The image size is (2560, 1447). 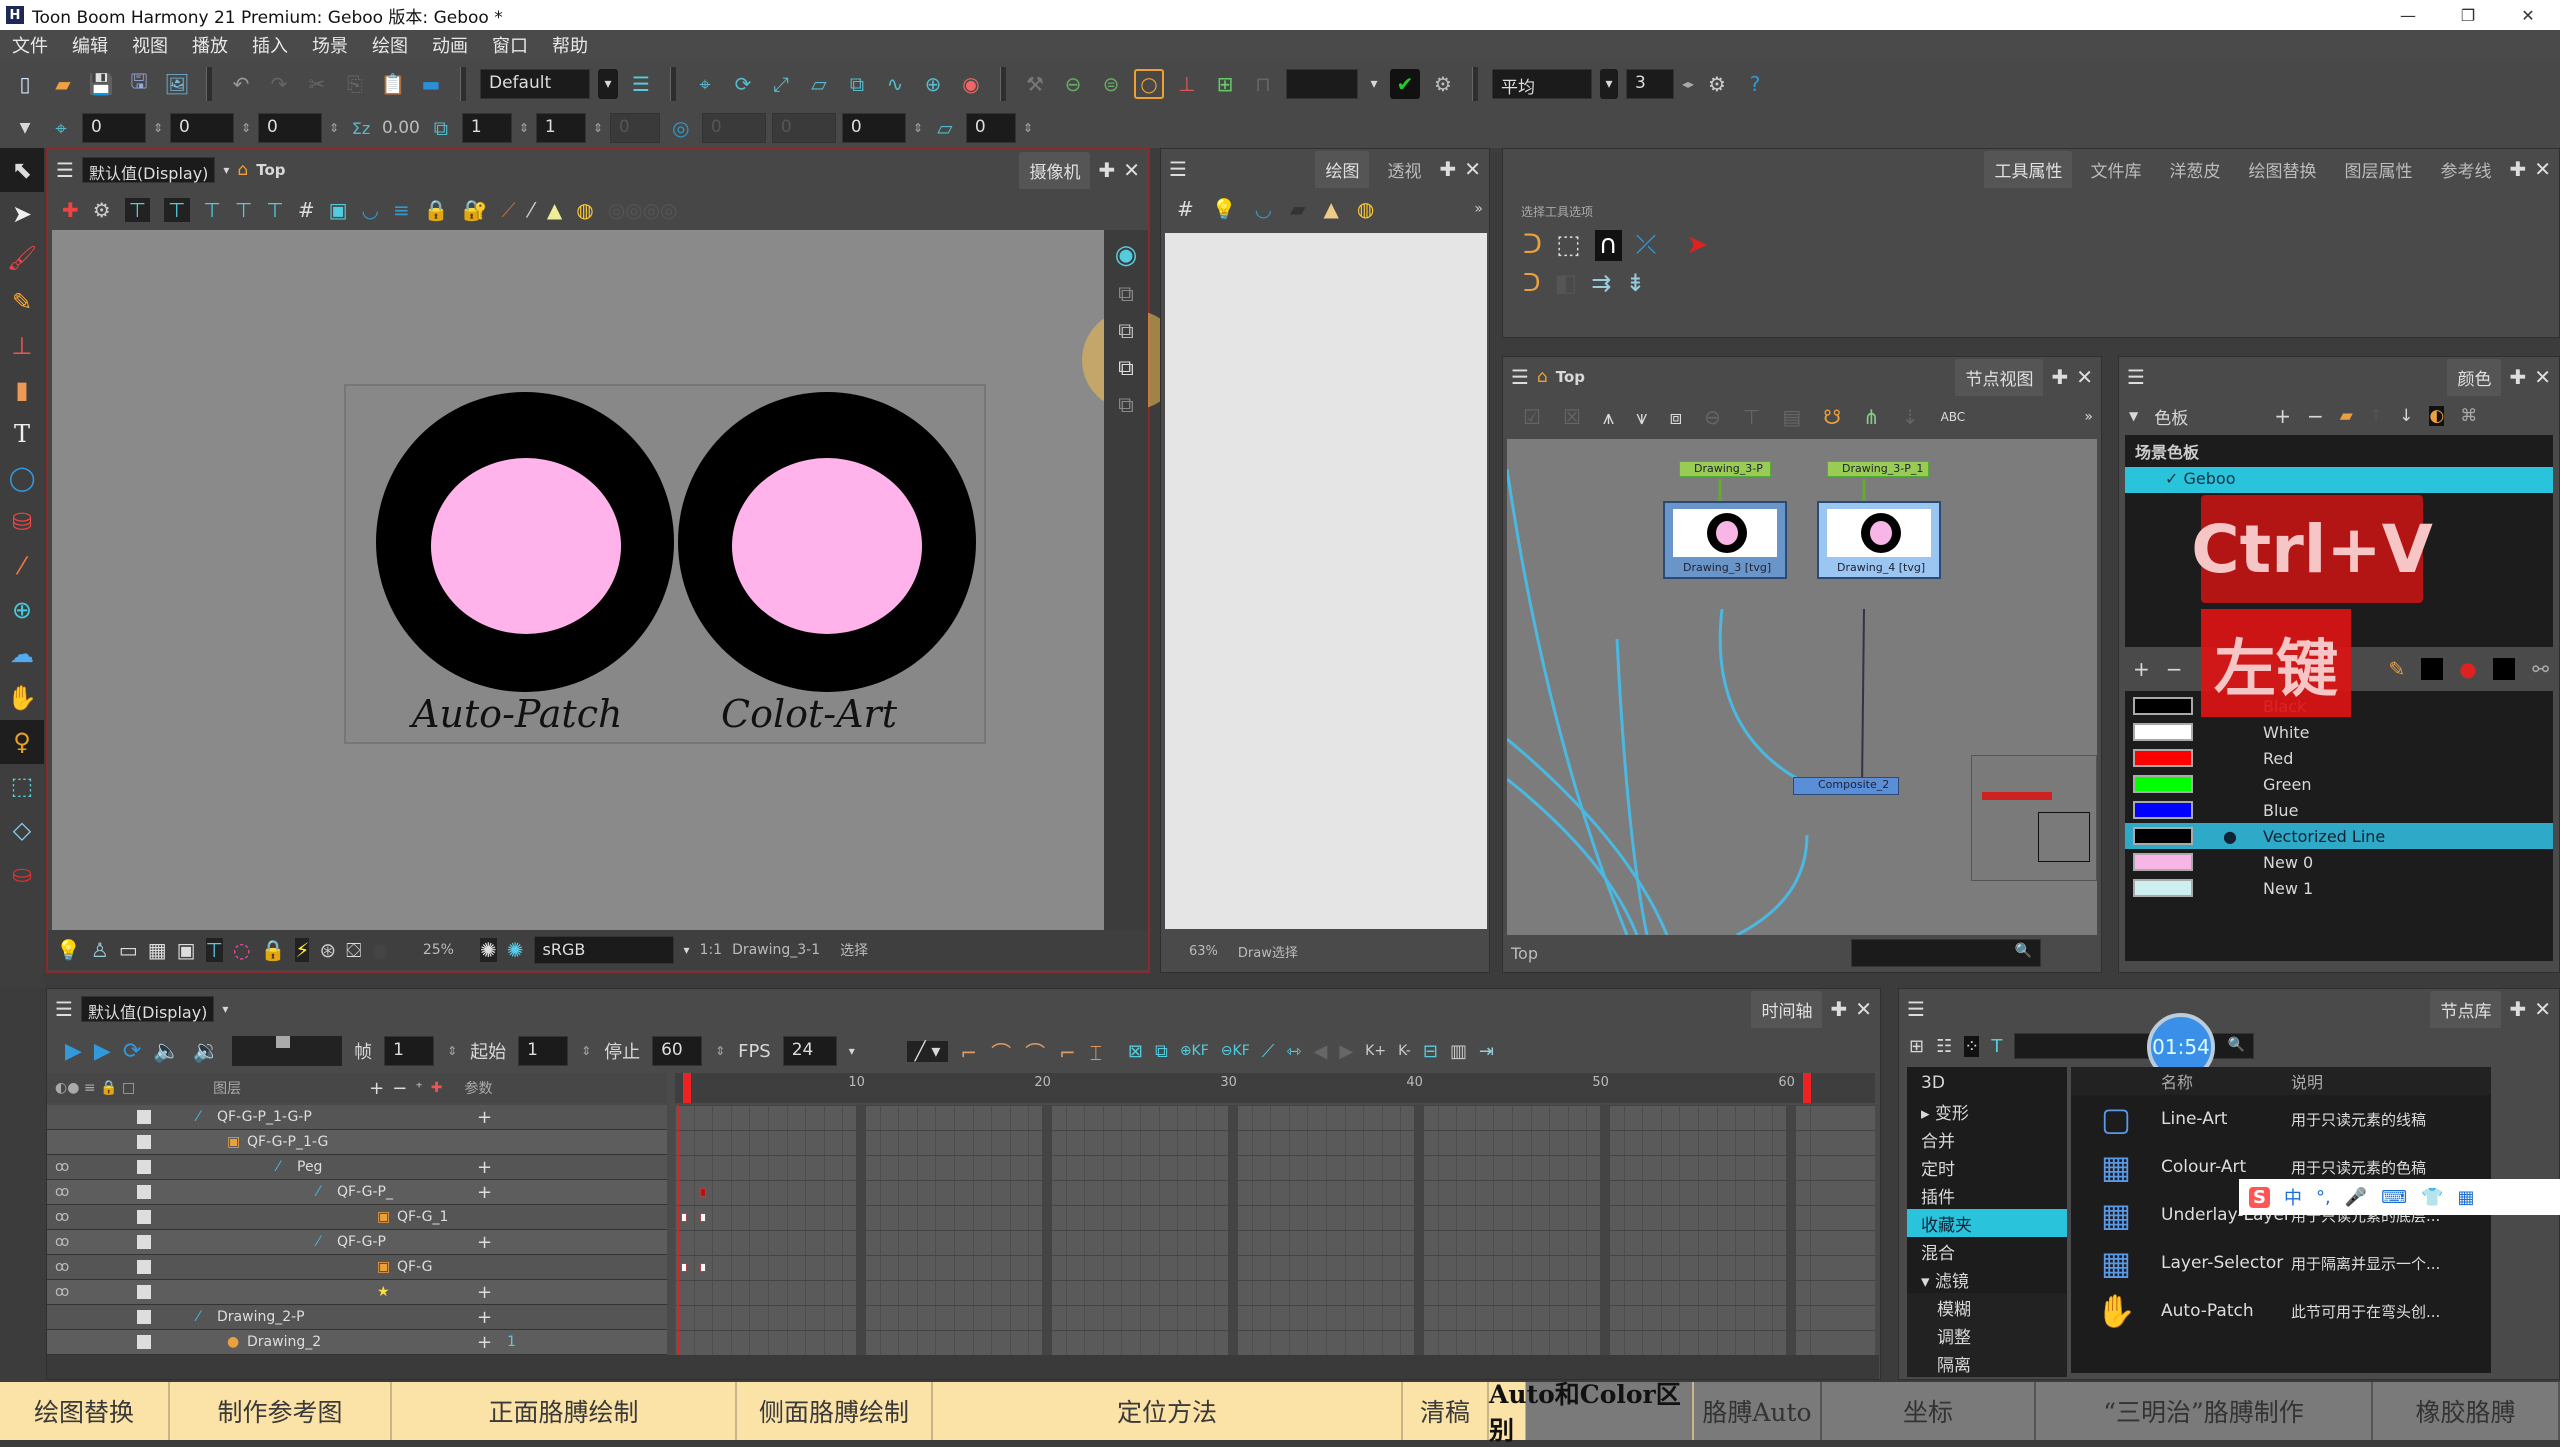 I want to click on new-scene-icon: ▯, so click(x=25, y=84).